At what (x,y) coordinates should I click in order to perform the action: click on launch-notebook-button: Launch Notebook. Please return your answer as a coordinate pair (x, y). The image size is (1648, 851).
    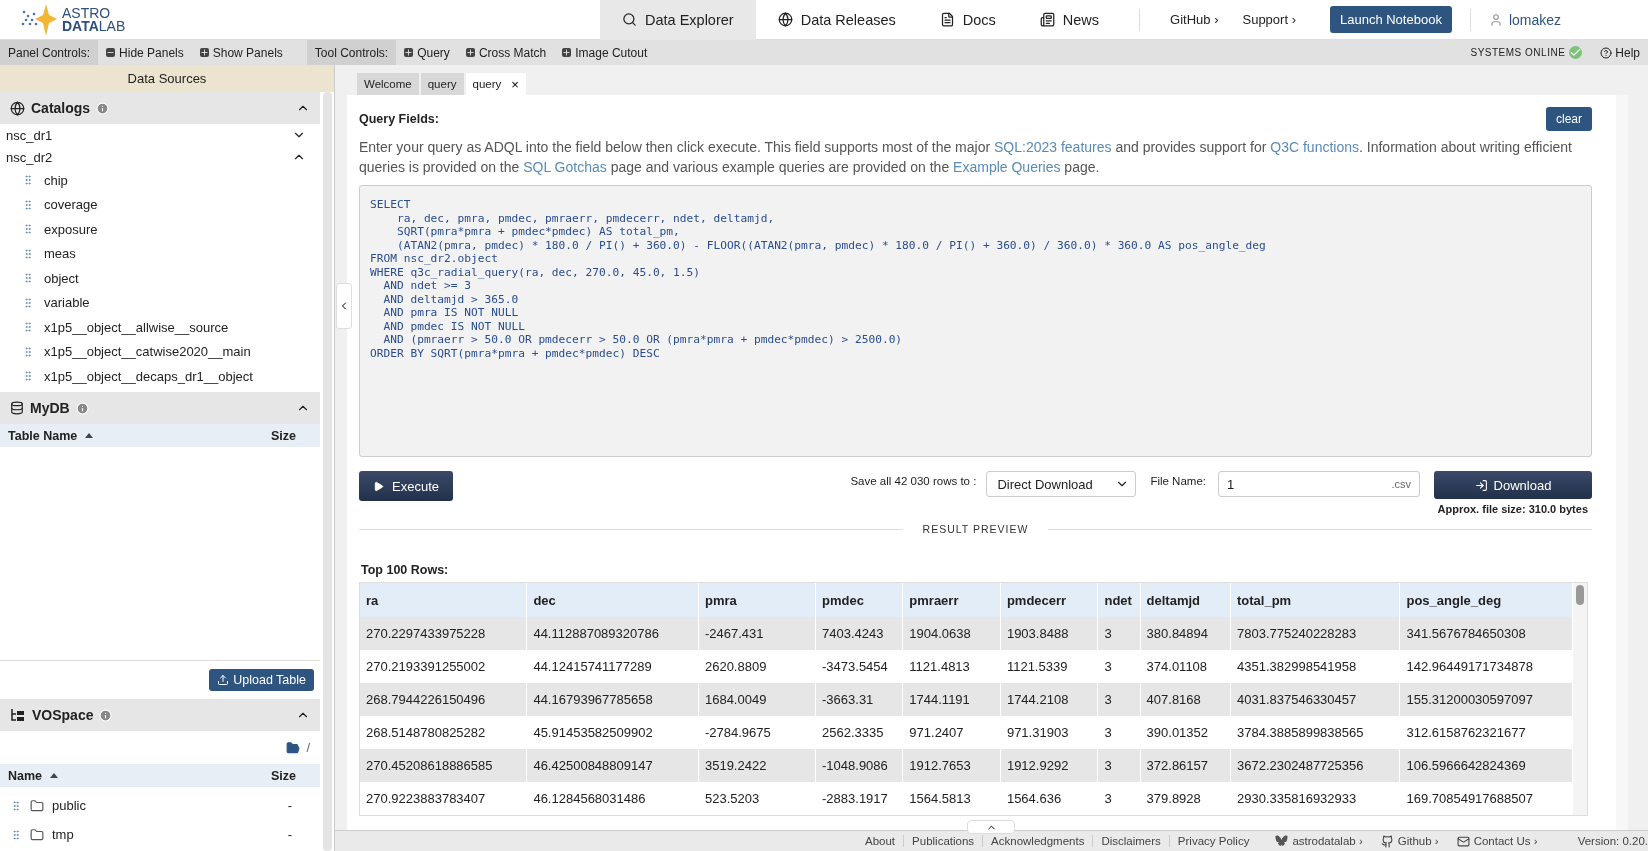
    Looking at the image, I should click on (1390, 19).